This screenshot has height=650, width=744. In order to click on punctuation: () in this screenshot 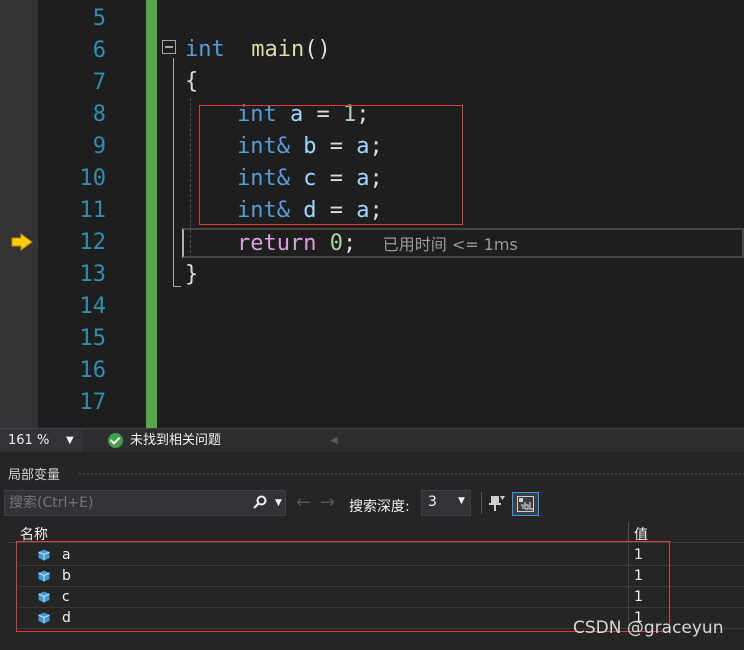, I will do `click(317, 49)`.